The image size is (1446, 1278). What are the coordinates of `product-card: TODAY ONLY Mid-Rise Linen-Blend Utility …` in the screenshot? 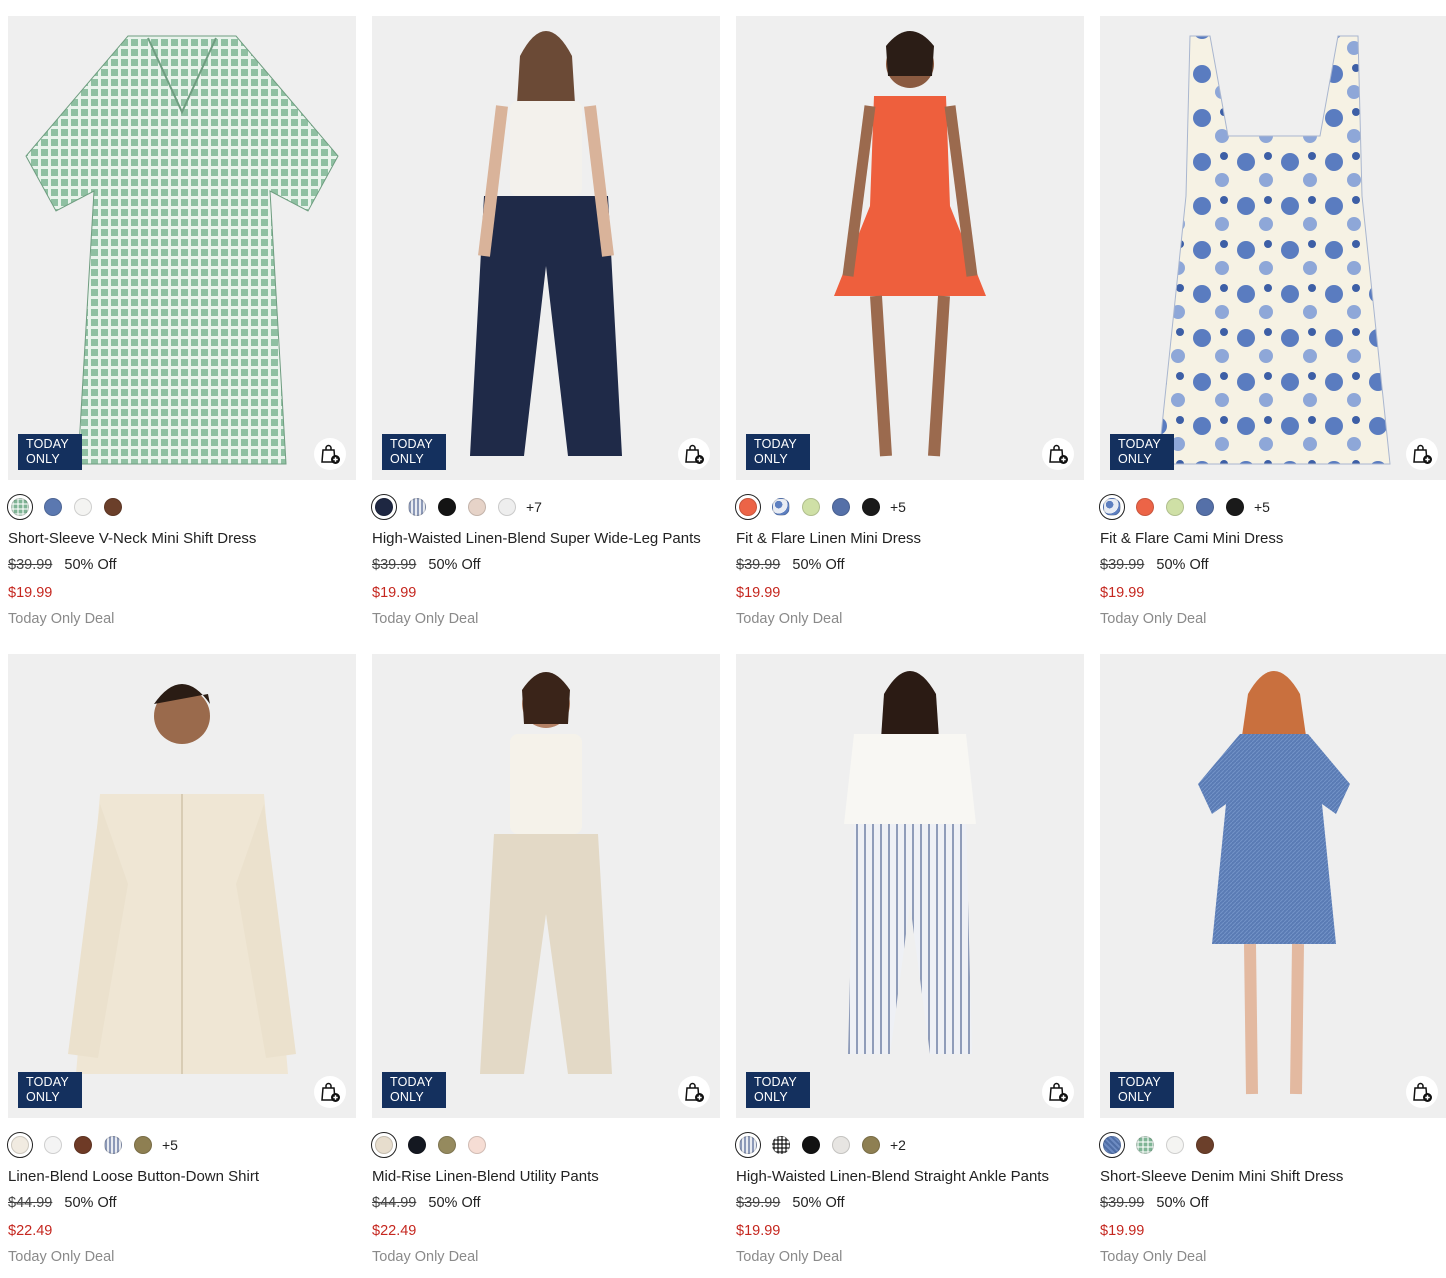 It's located at (545, 960).